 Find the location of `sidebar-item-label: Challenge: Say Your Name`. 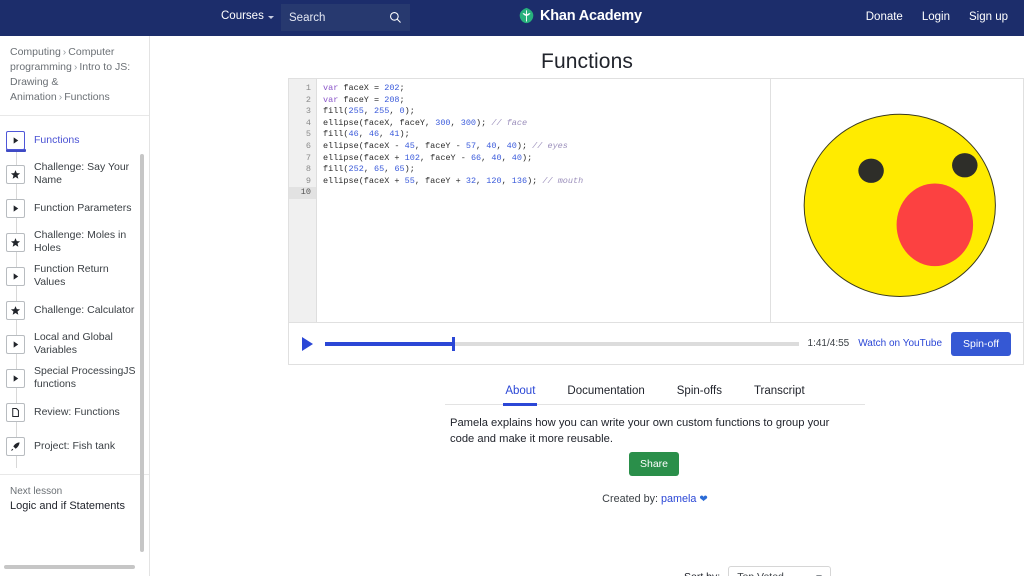

sidebar-item-label: Challenge: Say Your Name is located at coordinates (82, 173).